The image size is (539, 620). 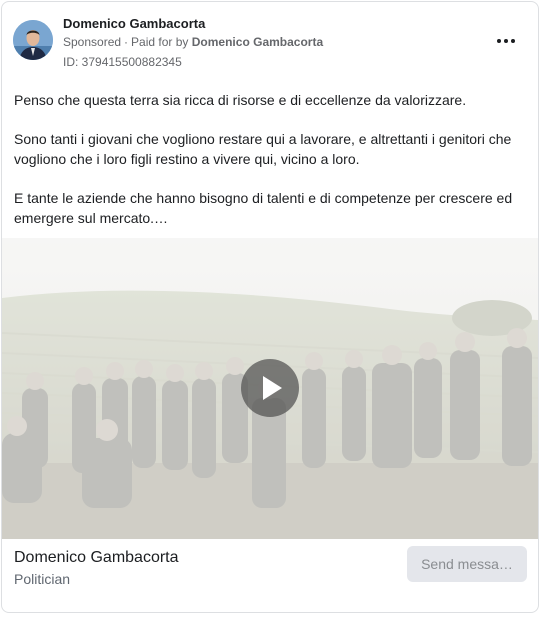 I want to click on sponsored-label: Sponsored, so click(x=92, y=42).